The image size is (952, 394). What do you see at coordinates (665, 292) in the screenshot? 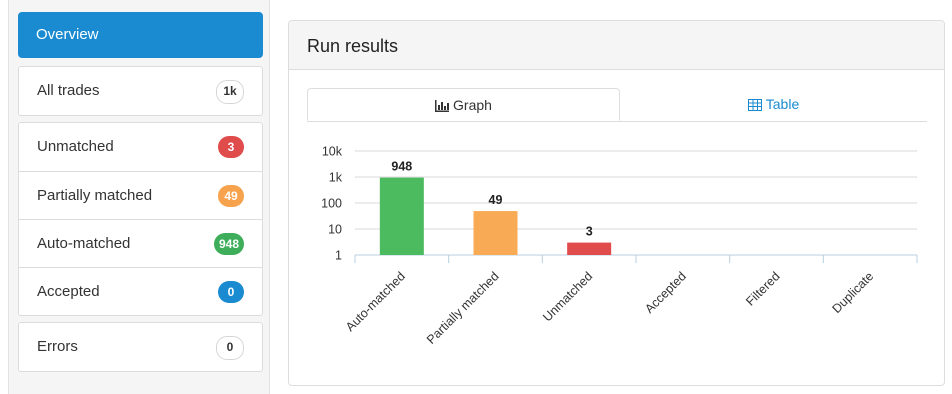
I see `x-tick-label: Accepted` at bounding box center [665, 292].